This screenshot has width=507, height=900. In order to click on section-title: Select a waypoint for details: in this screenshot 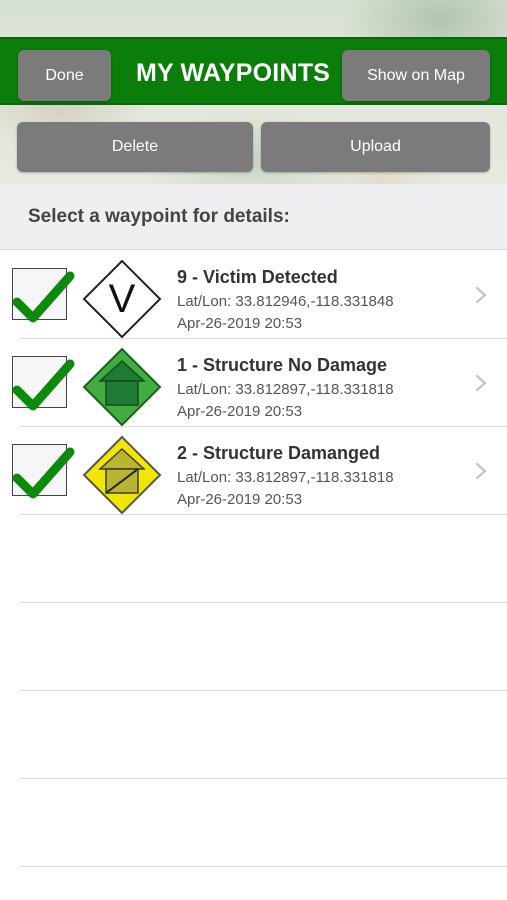, I will do `click(159, 216)`.